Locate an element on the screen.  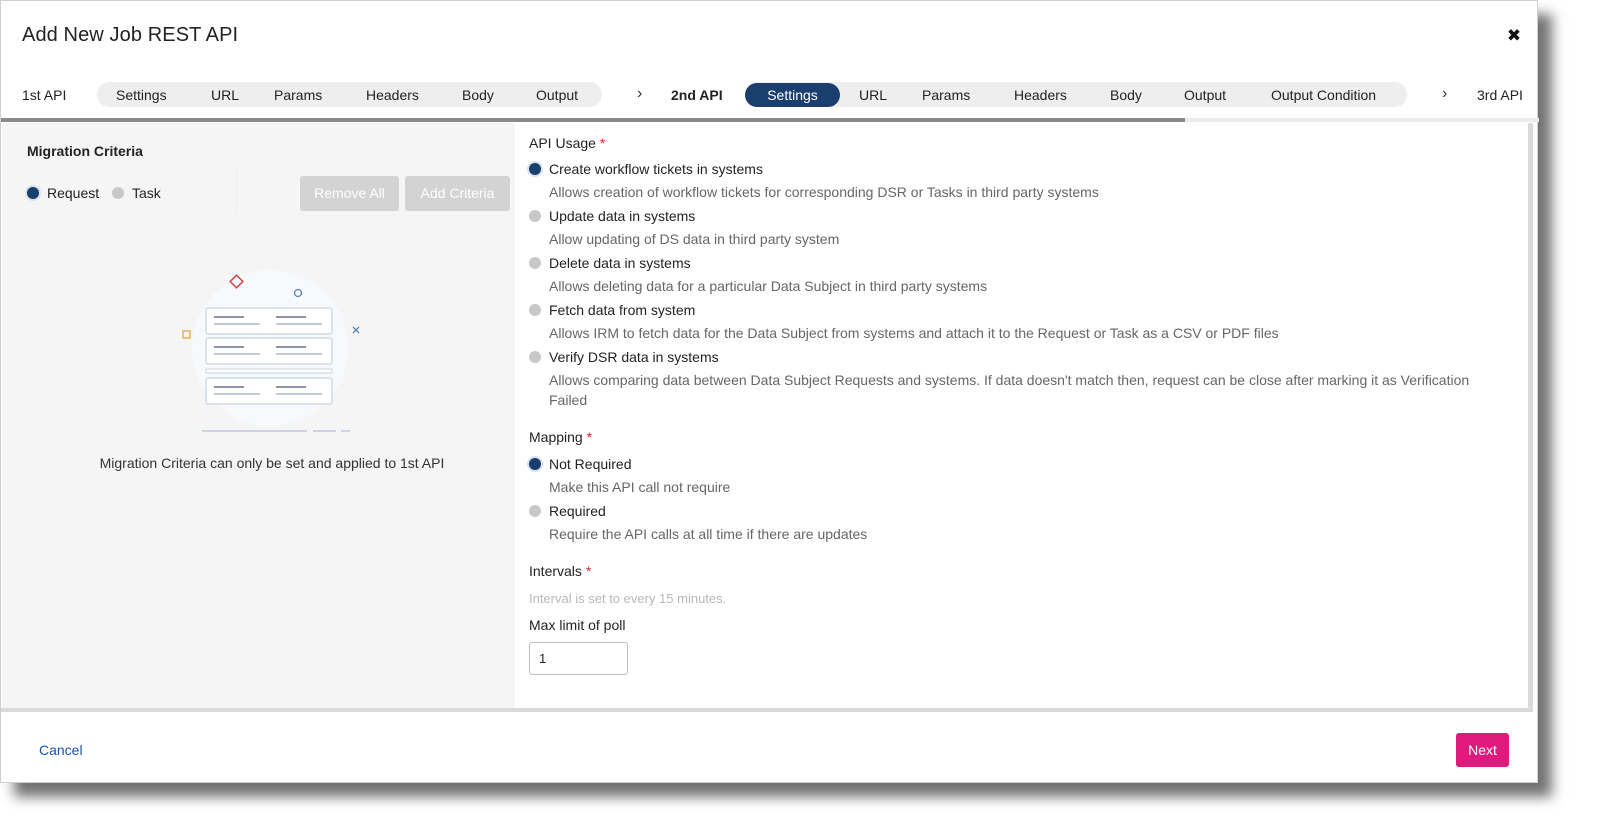
remove-all-button: Remove All is located at coordinates (349, 193).